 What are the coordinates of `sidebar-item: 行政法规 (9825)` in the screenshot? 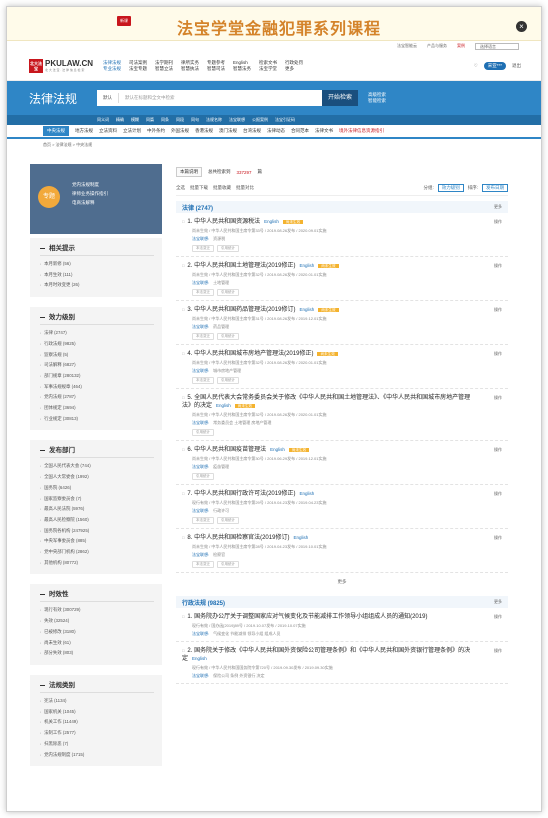 It's located at (97, 344).